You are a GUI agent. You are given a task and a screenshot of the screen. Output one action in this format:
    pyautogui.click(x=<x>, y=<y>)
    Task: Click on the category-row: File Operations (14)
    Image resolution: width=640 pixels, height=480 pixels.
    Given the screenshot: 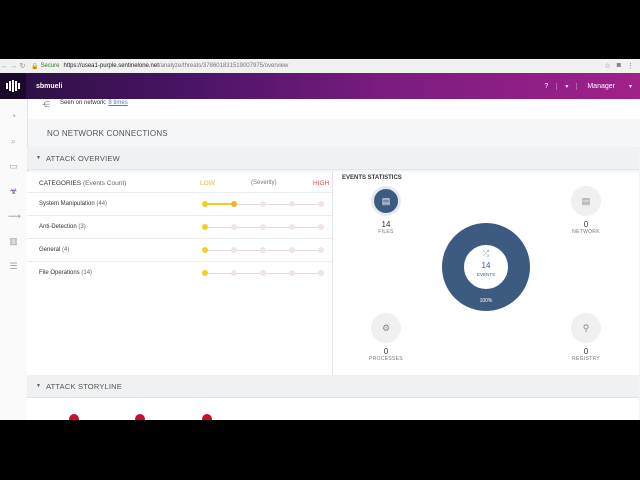 What is the action you would take?
    pyautogui.click(x=179, y=273)
    